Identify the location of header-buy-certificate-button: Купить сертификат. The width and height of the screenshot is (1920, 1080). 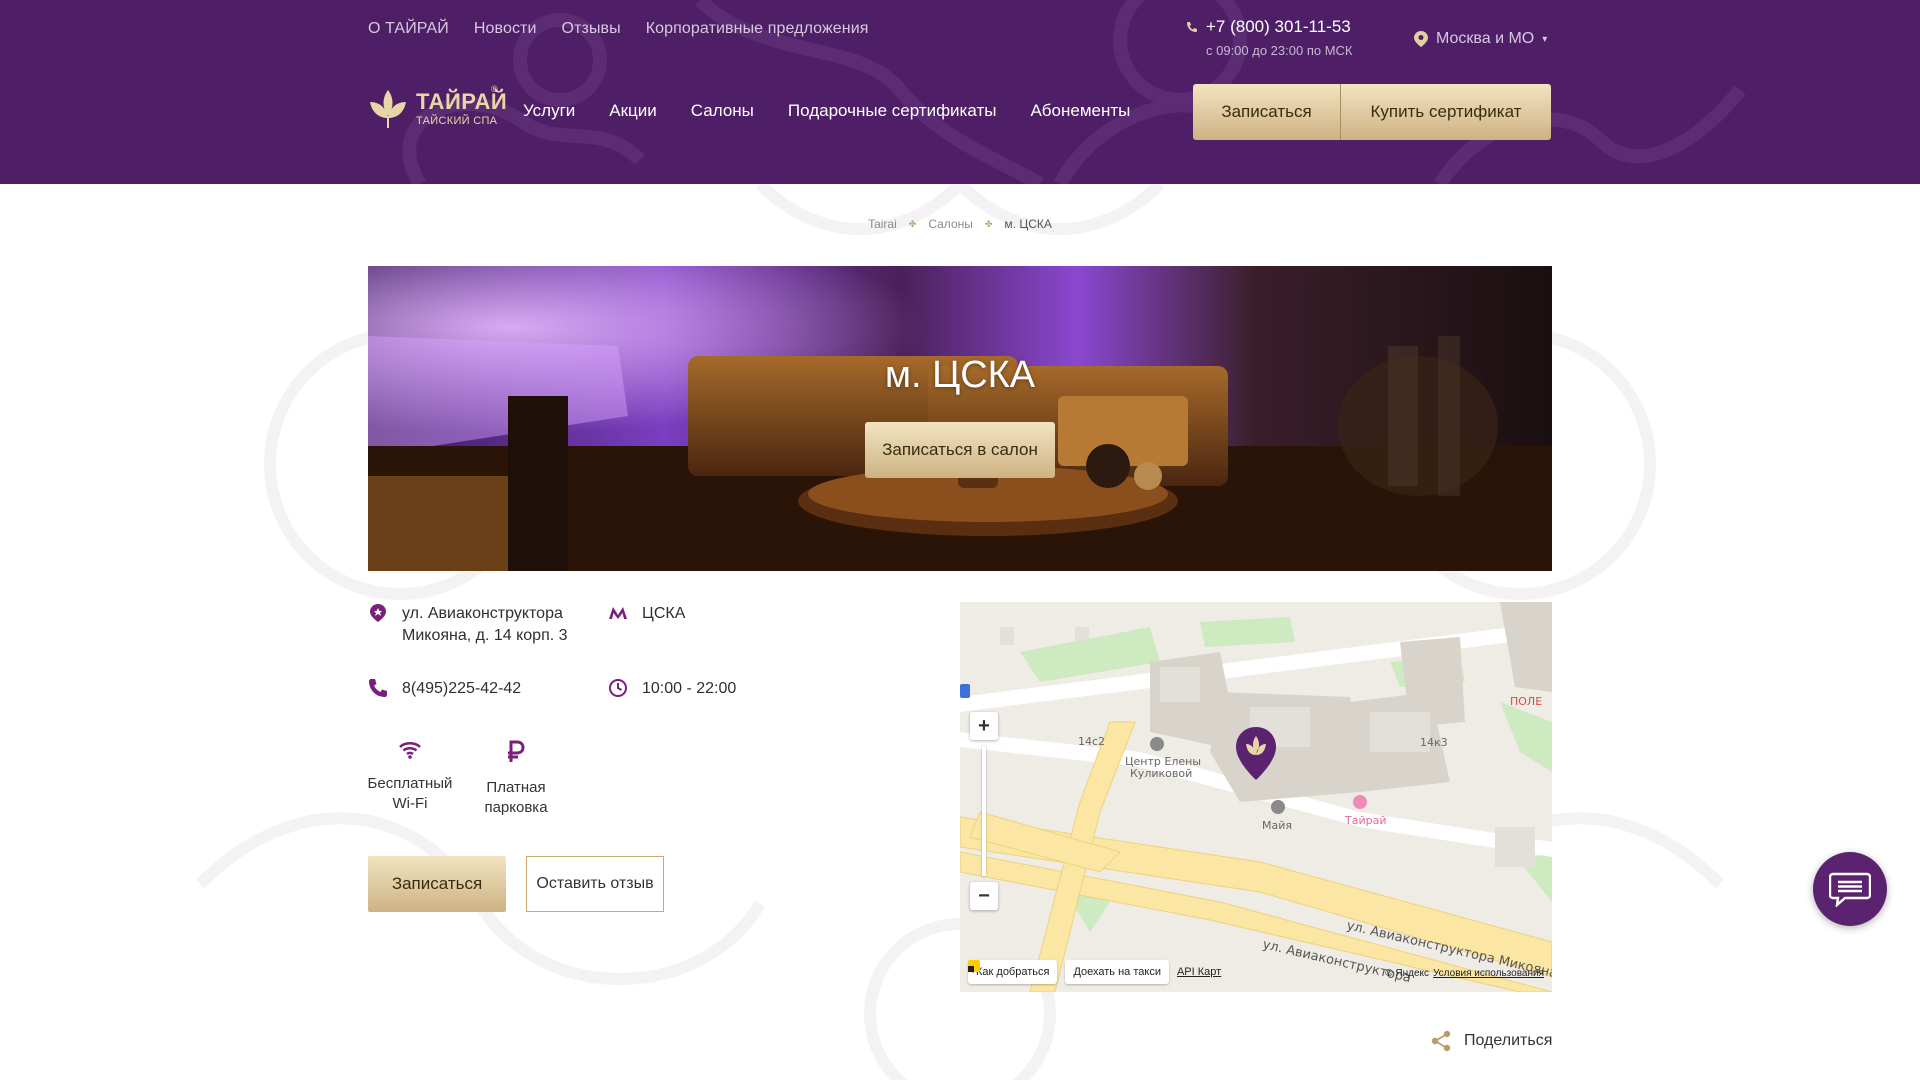
(1446, 112).